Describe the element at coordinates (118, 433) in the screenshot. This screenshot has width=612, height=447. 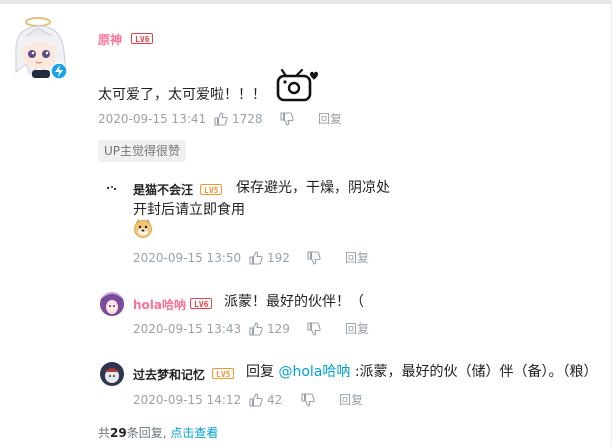
I see `reply-count: 29` at that location.